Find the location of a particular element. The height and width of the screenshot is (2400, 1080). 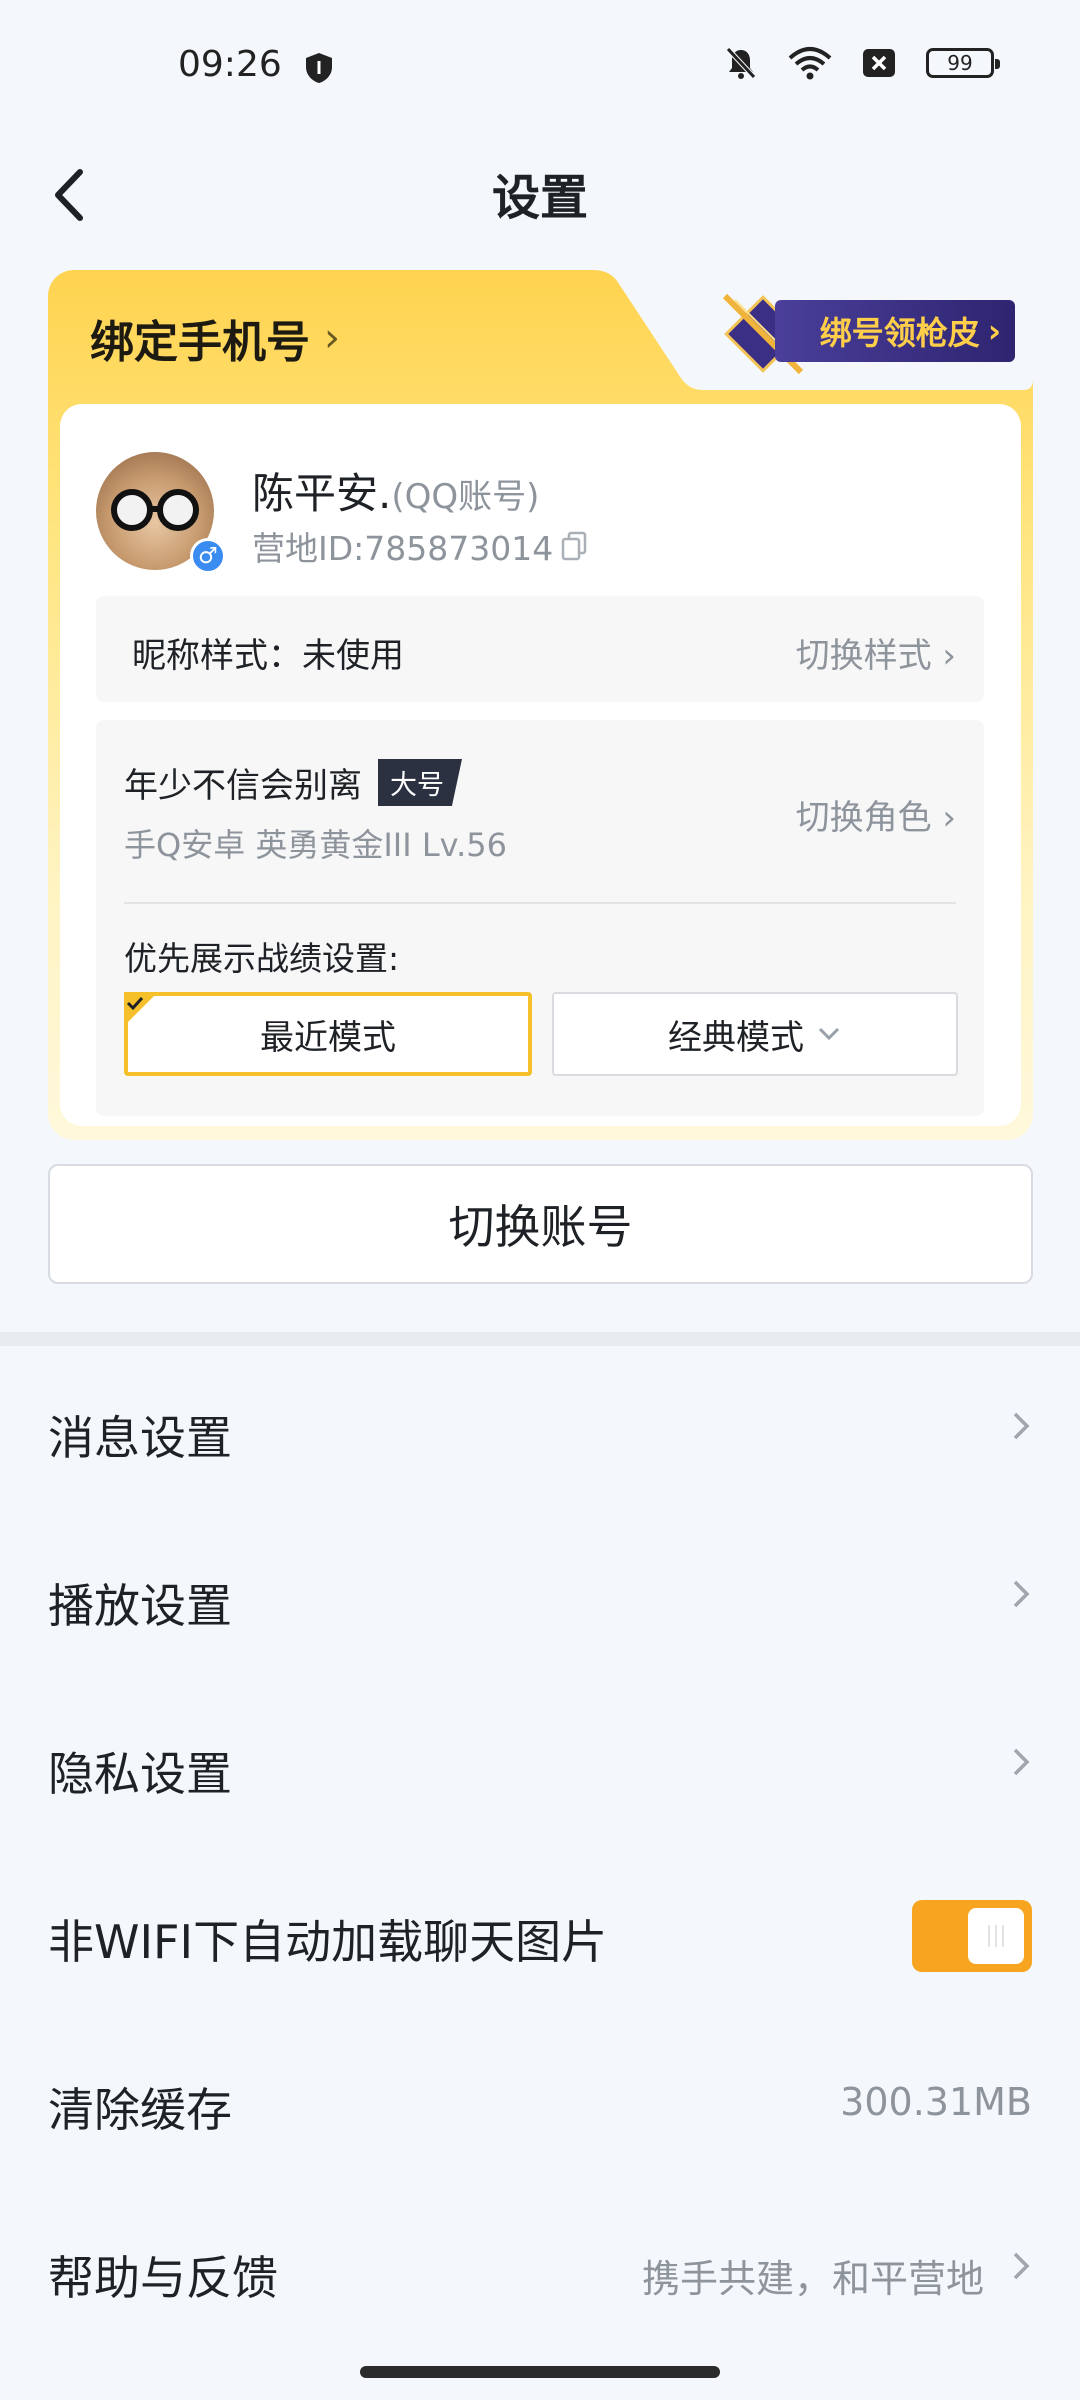

auto-load-images-toggle is located at coordinates (972, 1936).